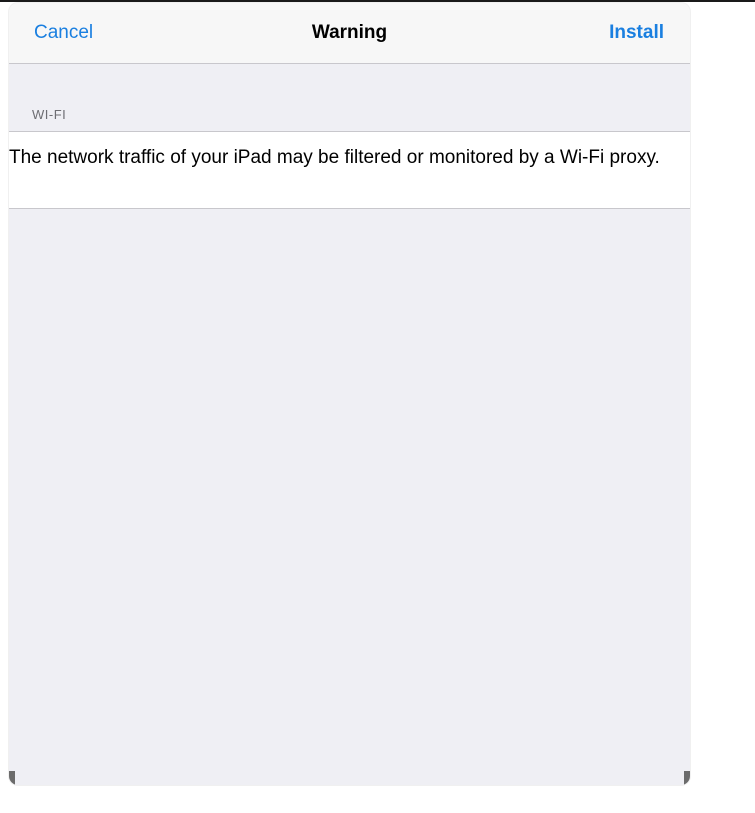 The height and width of the screenshot is (813, 755). I want to click on top-divider, so click(377, 1).